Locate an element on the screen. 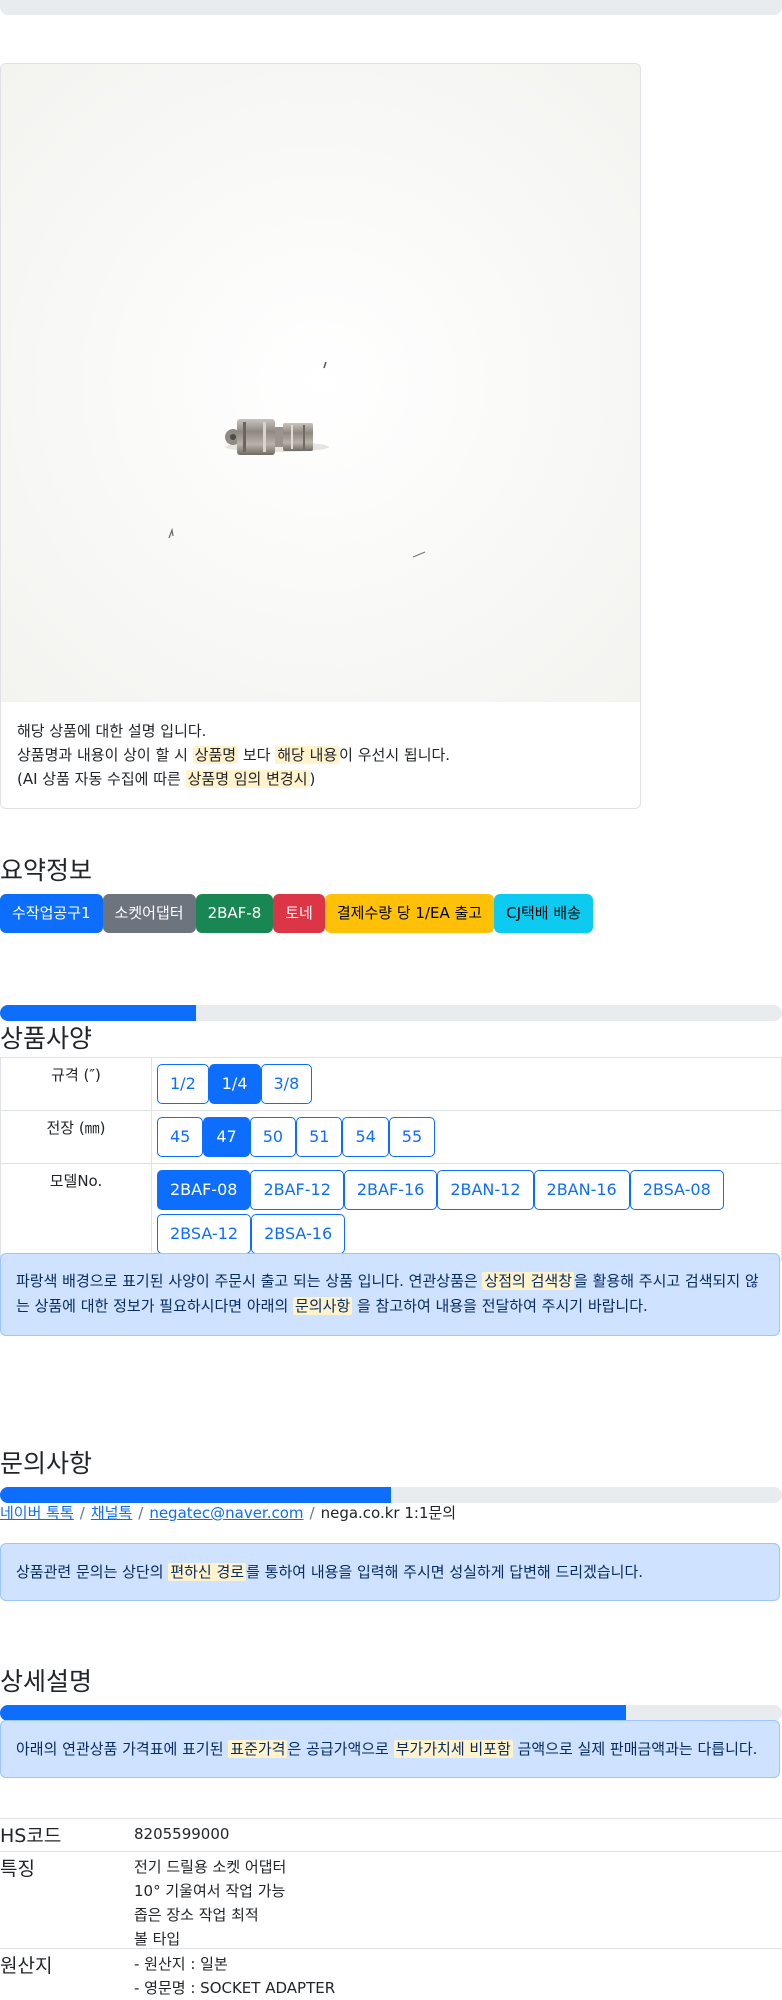 The width and height of the screenshot is (782, 2000). detail-title: 상세설명 is located at coordinates (46, 1681).